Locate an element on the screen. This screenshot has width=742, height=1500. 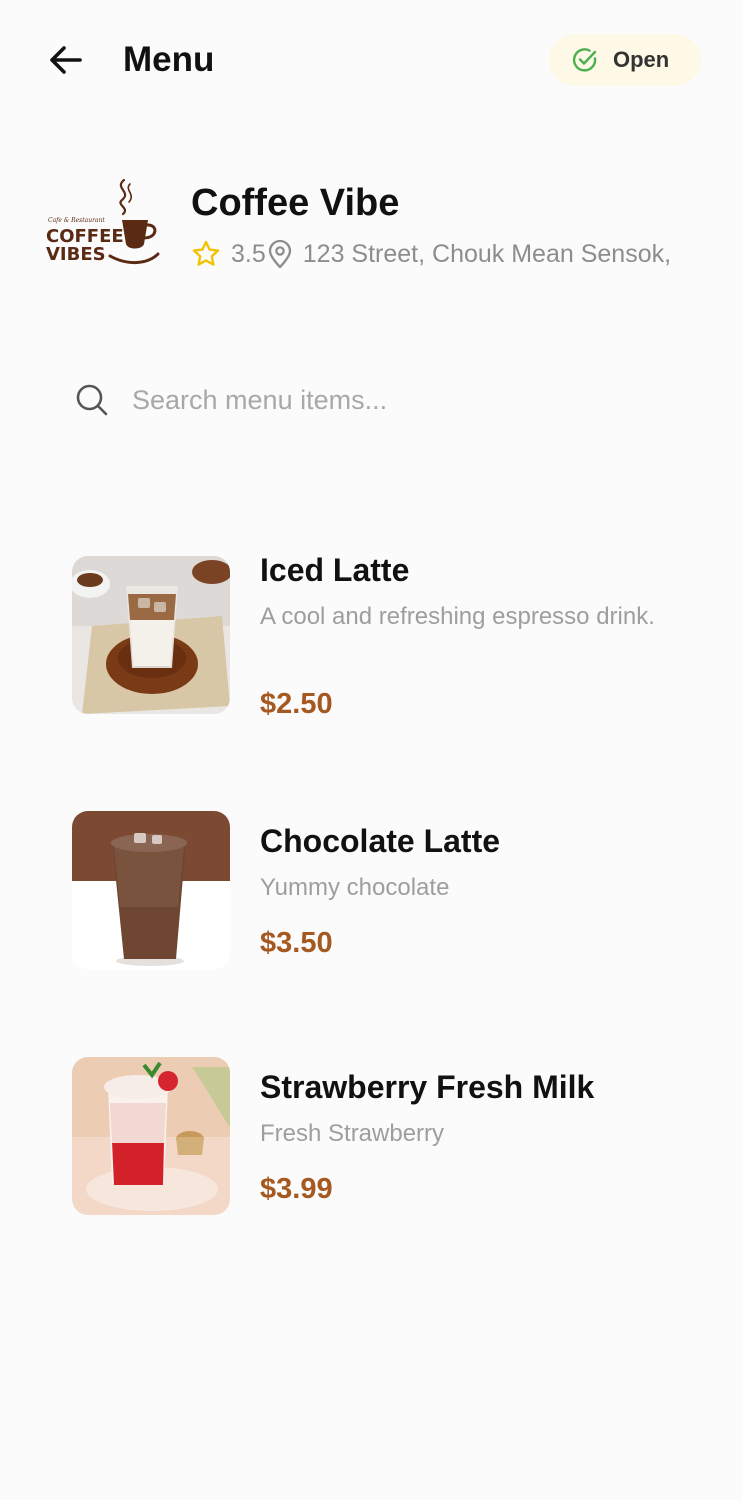
logo-tagline: Cafe & Restaurant is located at coordinates (76, 220).